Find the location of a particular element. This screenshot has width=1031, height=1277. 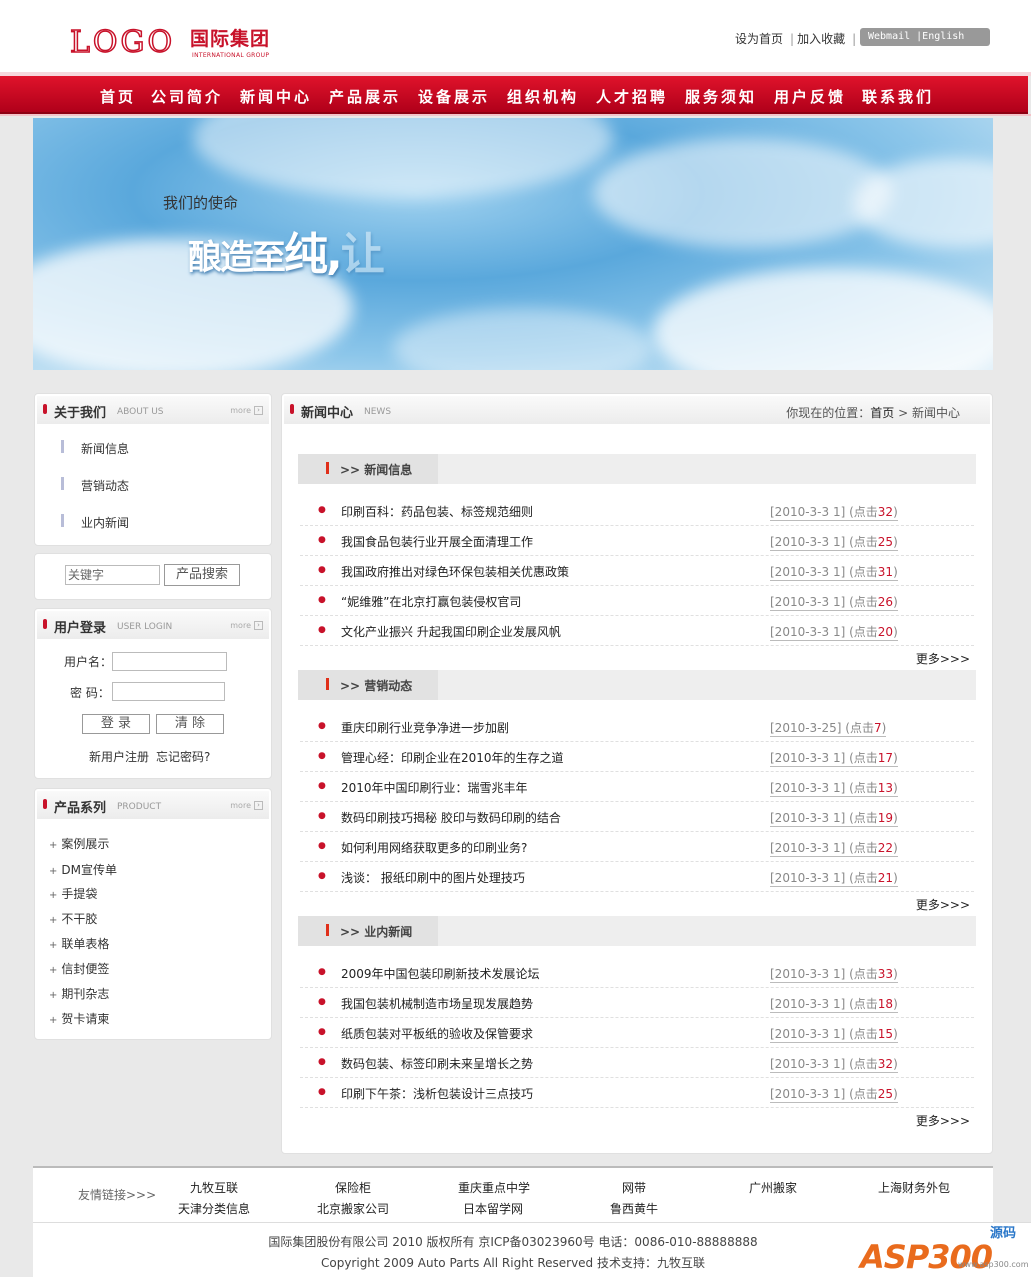

about-more-link: more is located at coordinates (240, 410).